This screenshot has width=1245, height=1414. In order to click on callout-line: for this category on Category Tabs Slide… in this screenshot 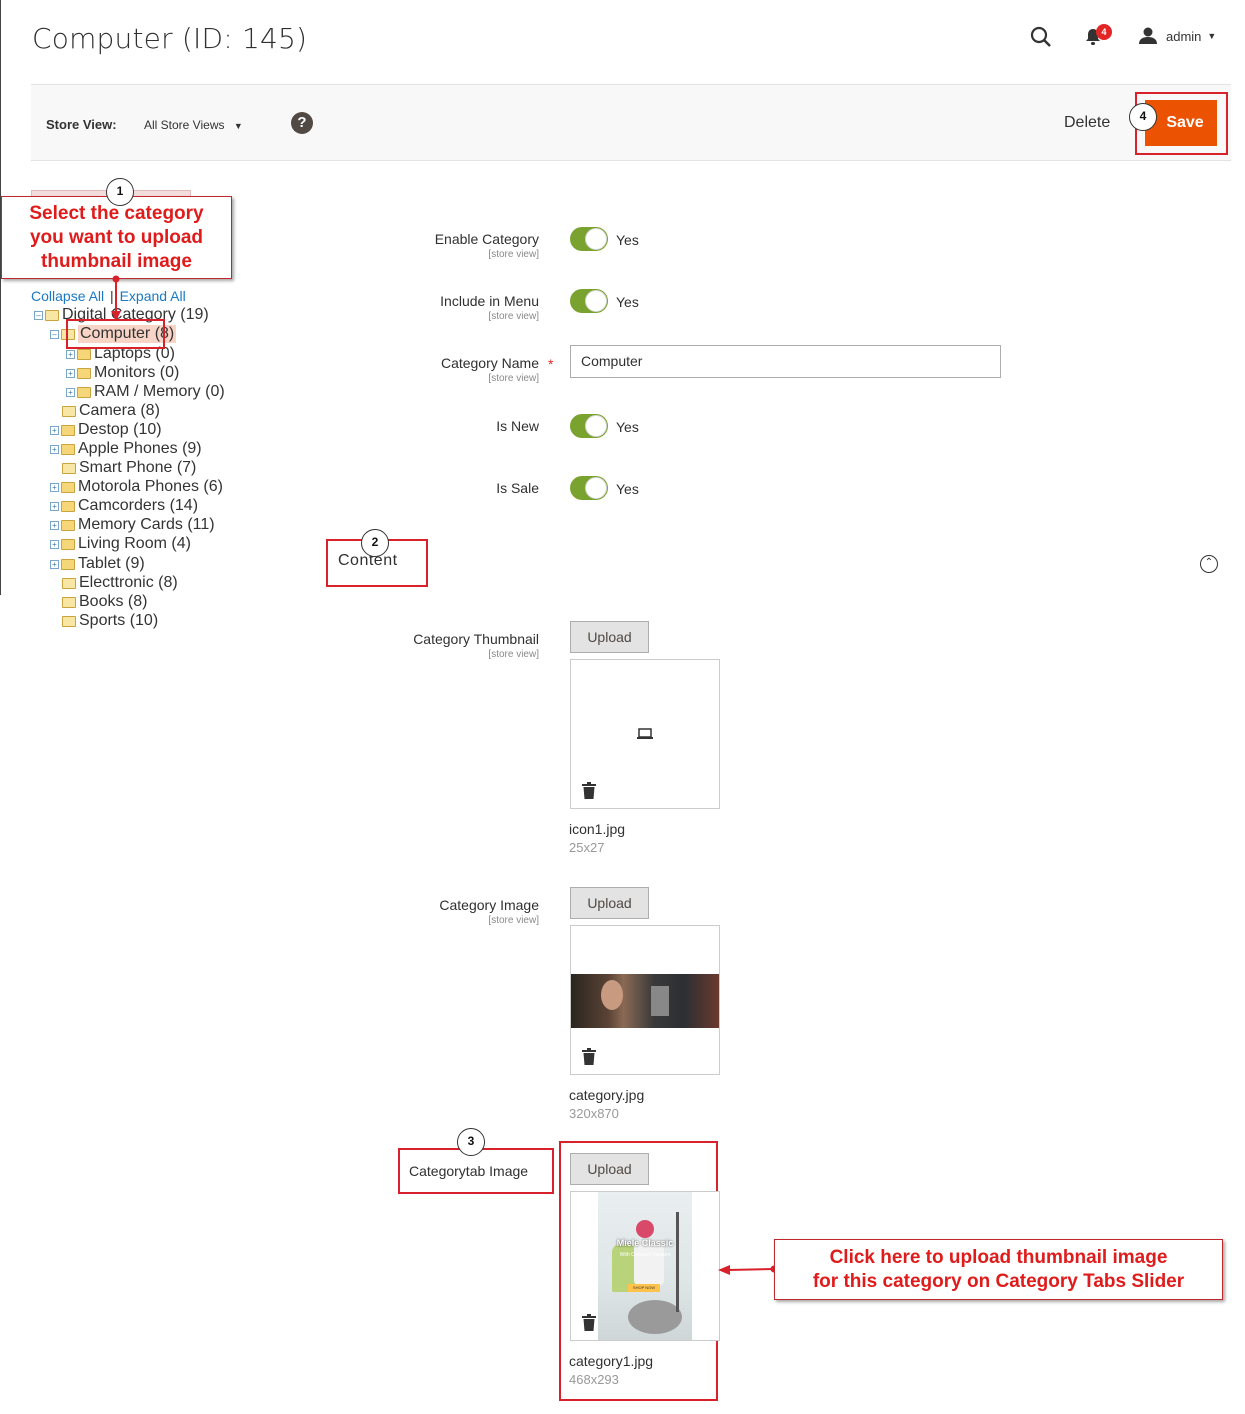, I will do `click(998, 1281)`.